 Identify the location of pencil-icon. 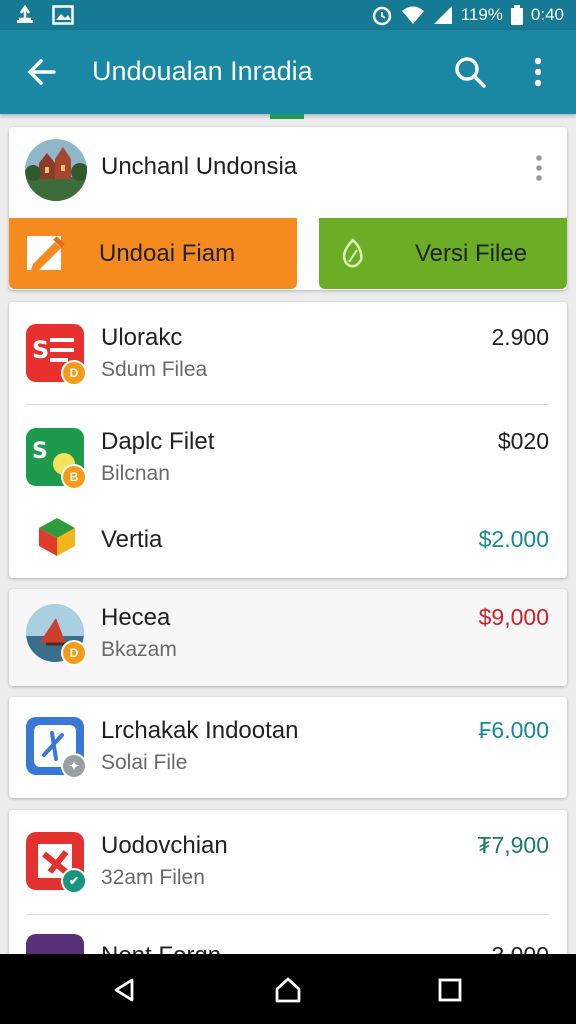
(46, 252).